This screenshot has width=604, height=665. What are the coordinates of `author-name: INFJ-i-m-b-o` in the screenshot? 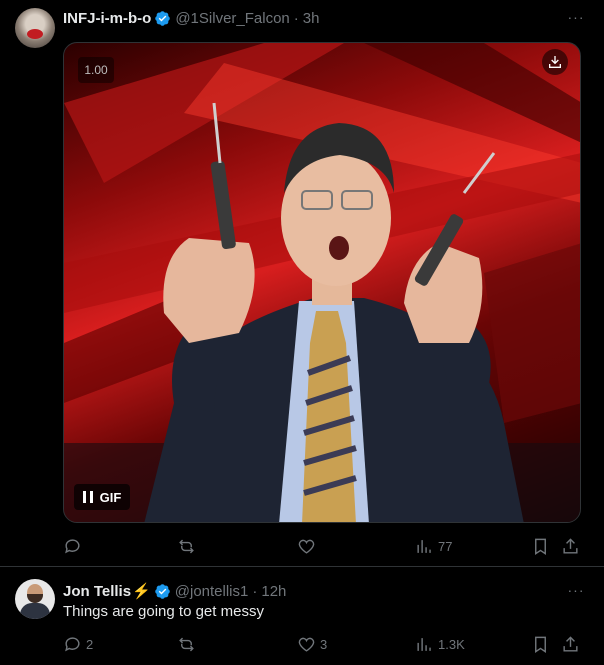 It's located at (107, 18).